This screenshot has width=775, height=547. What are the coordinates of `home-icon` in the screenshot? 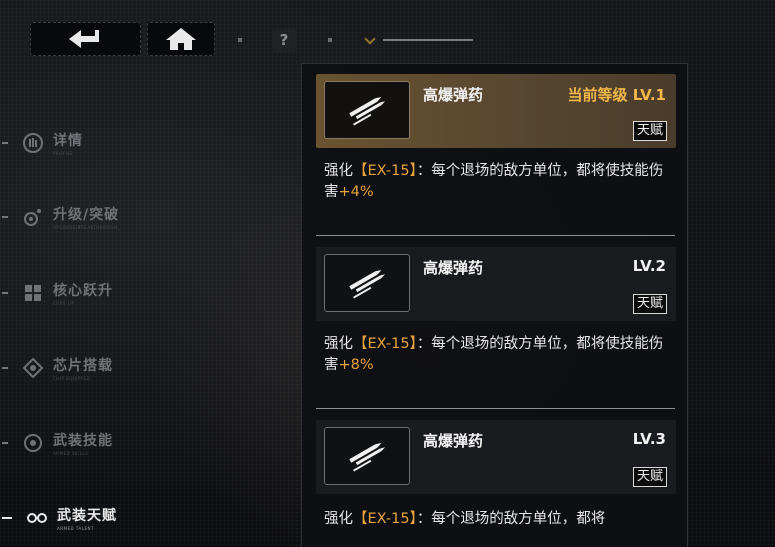 It's located at (181, 39).